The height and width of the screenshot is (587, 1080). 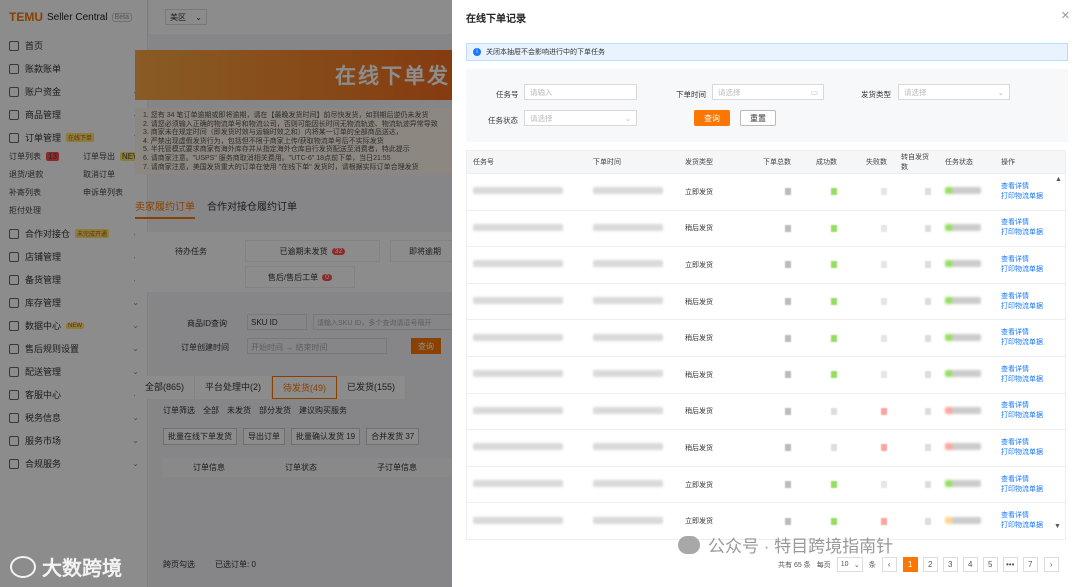 What do you see at coordinates (777, 162) in the screenshot?
I see `col-header: 下单总数` at bounding box center [777, 162].